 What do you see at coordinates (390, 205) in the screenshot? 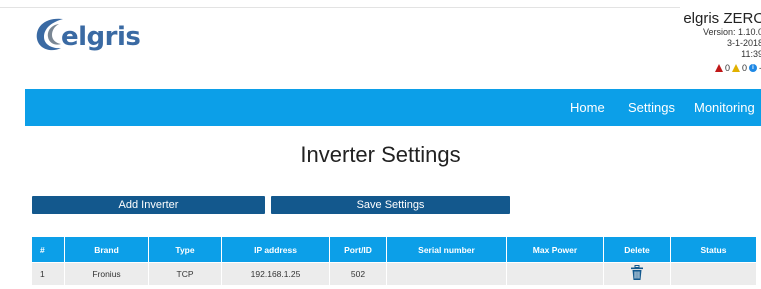
I see `save-settings-button: Save Settings` at bounding box center [390, 205].